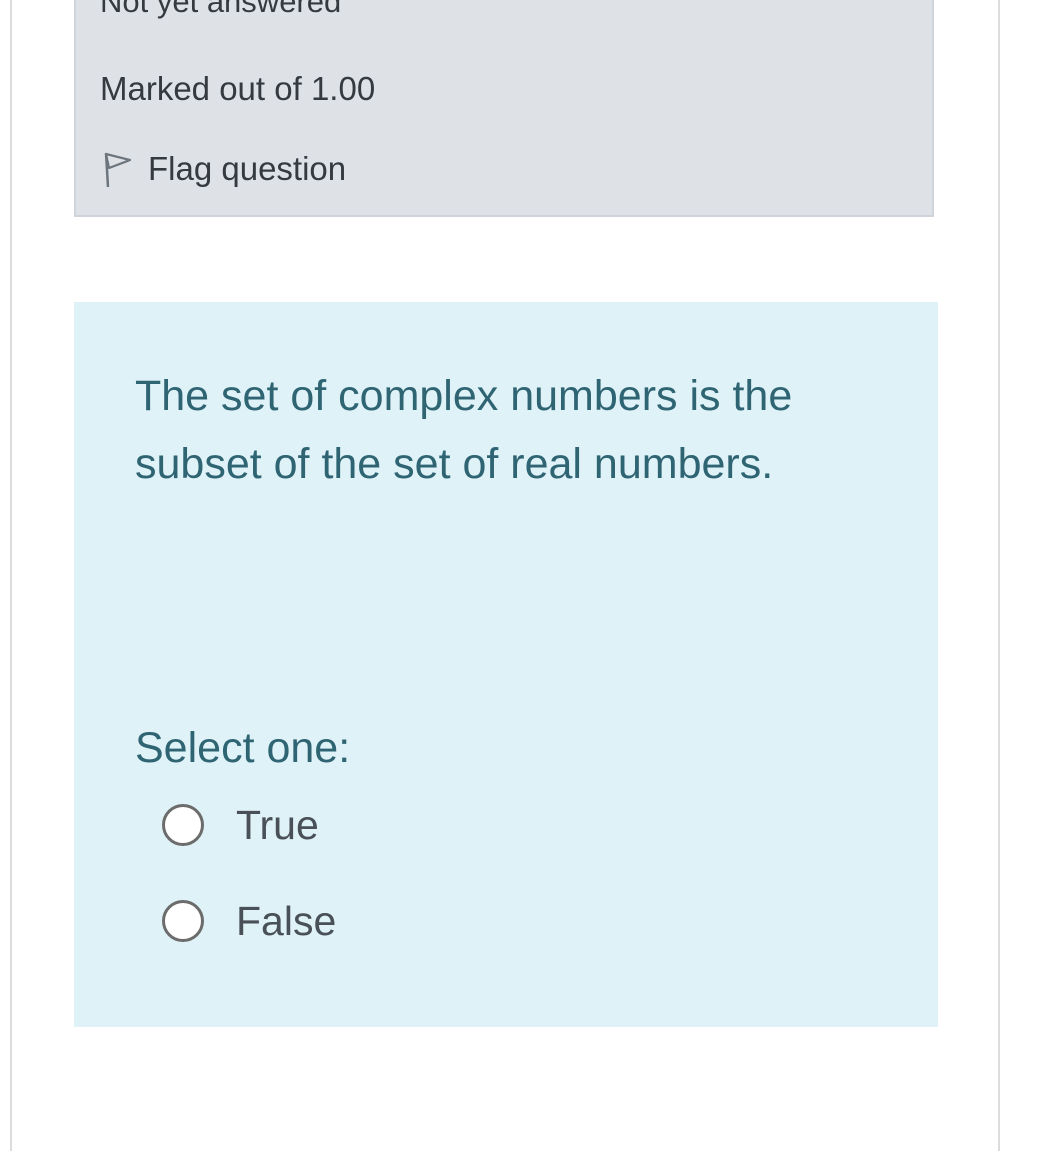 The width and height of the screenshot is (1046, 1151). What do you see at coordinates (221, 9) in the screenshot?
I see `question-state: Not yet answered` at bounding box center [221, 9].